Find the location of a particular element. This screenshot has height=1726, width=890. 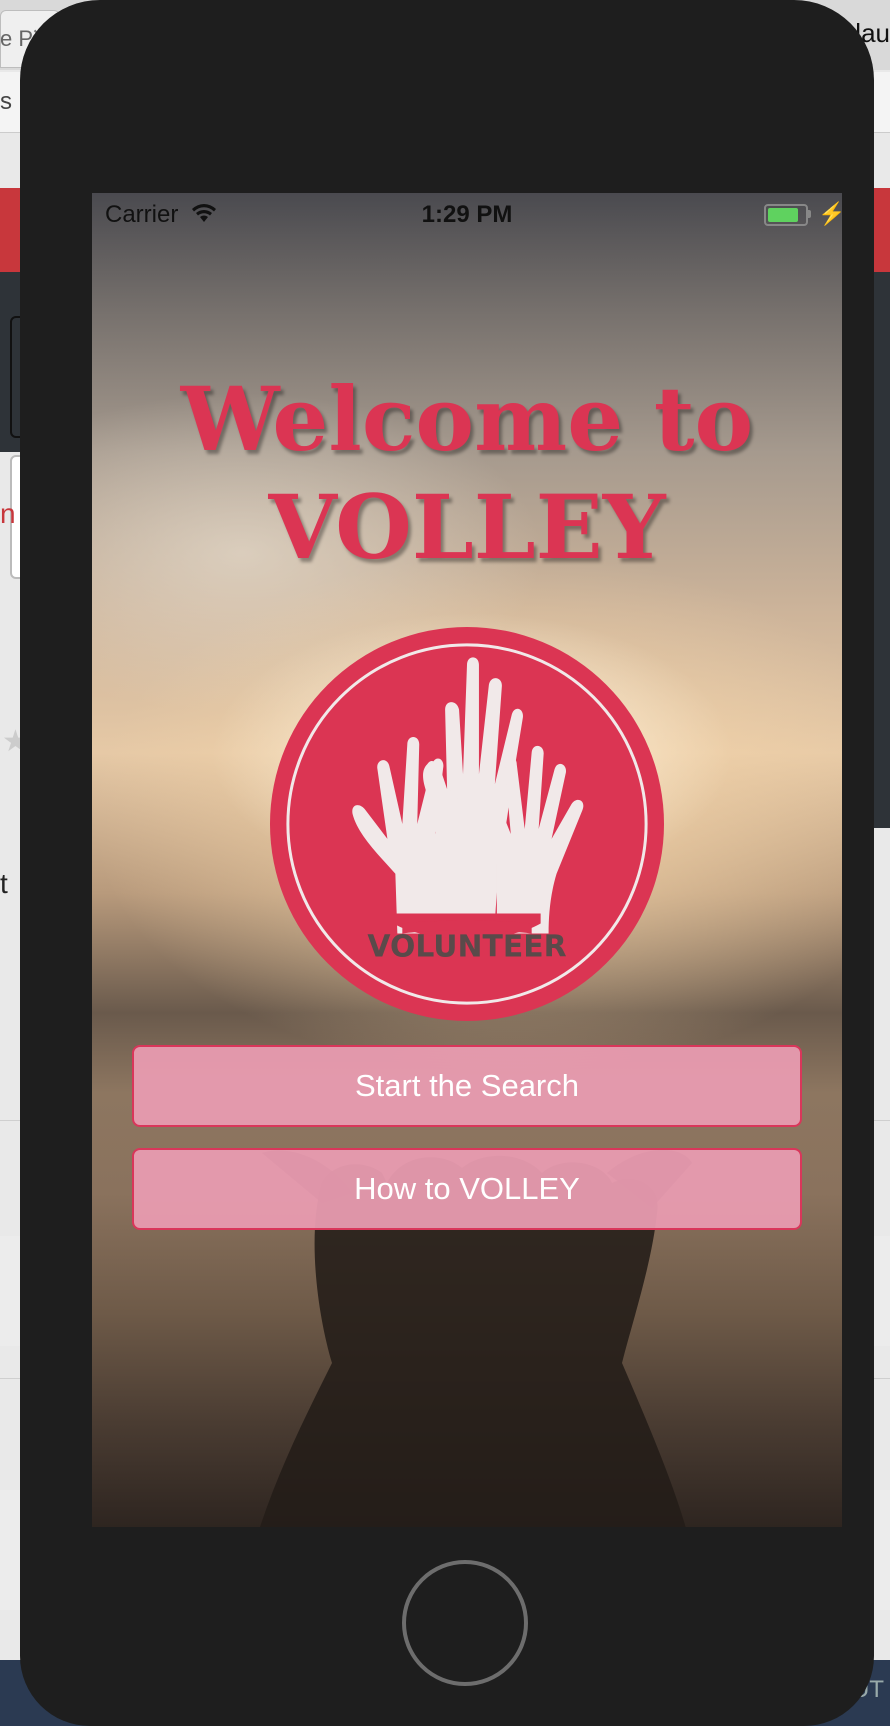

welcome-title: Welcome to VOLLEY is located at coordinates (467, 473).